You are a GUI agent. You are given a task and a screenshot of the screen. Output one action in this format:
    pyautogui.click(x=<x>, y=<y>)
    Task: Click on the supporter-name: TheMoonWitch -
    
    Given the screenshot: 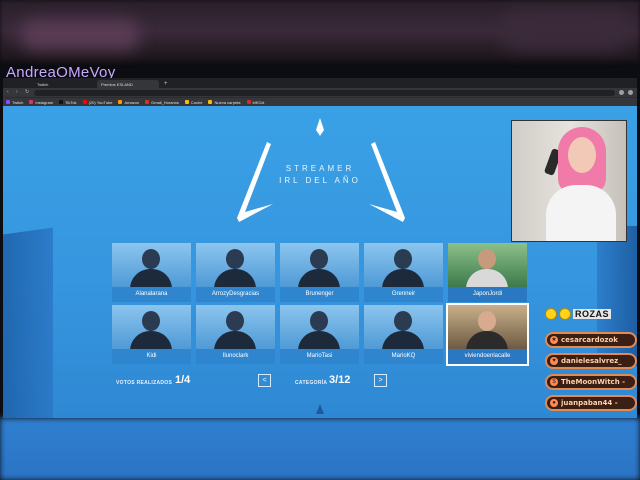 What is the action you would take?
    pyautogui.click(x=593, y=382)
    